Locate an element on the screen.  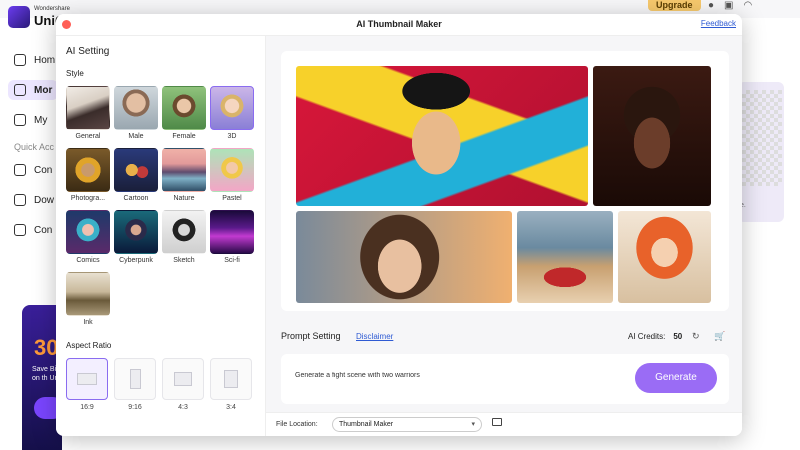
ai-credits-label: AI Credits: is located at coordinates (647, 336).